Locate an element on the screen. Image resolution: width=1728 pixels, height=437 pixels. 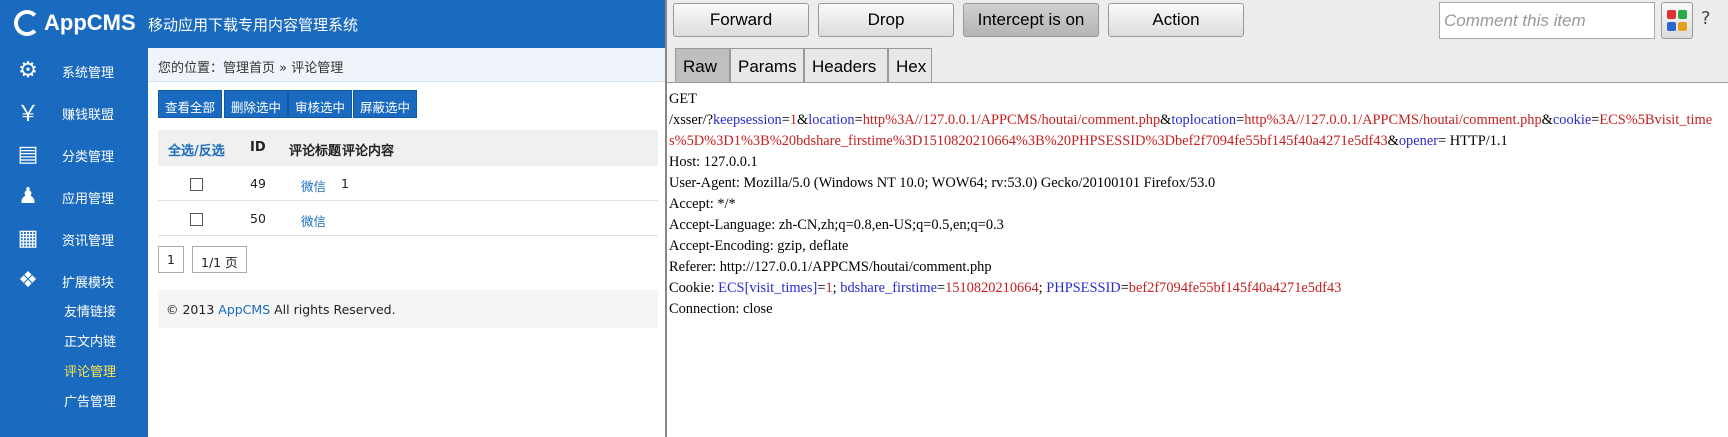
param-value: 1 is located at coordinates (793, 120).